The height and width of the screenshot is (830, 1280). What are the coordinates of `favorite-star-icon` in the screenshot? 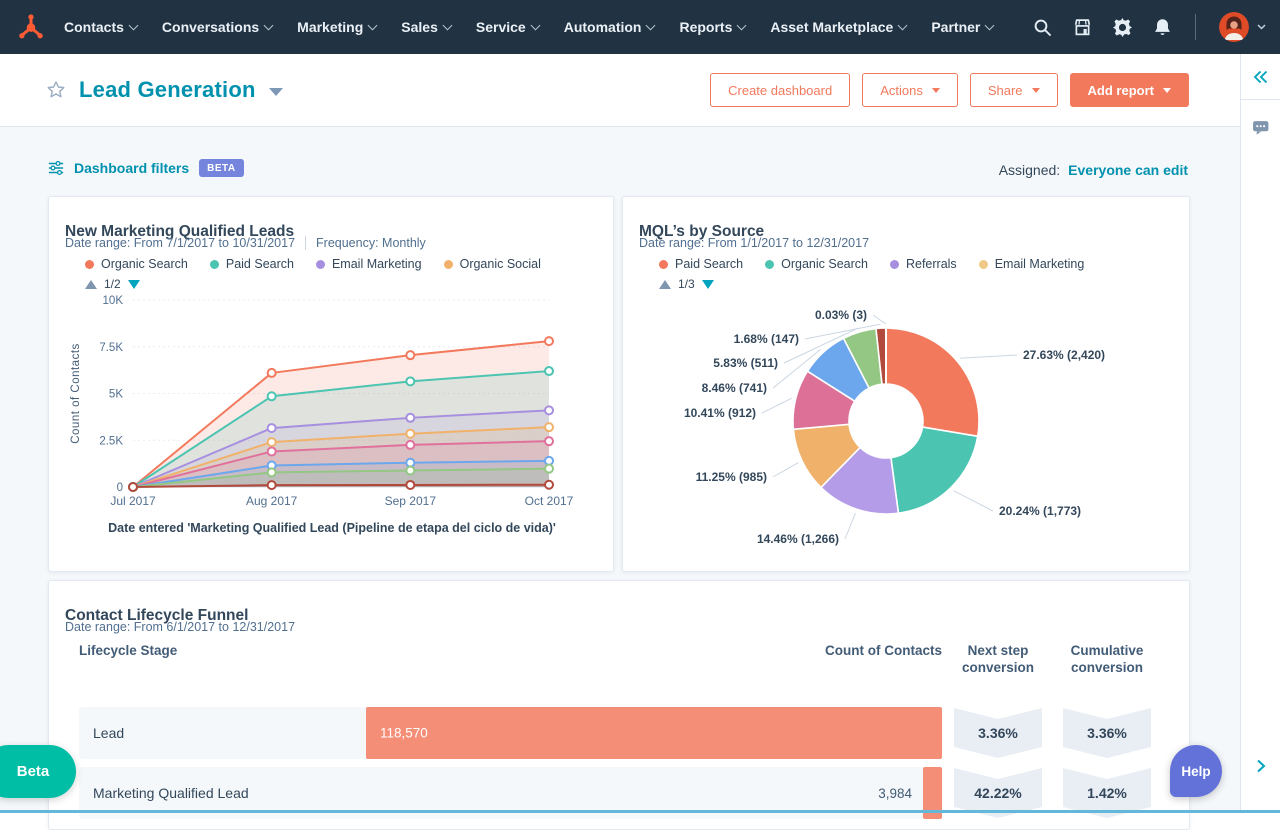 It's located at (56, 90).